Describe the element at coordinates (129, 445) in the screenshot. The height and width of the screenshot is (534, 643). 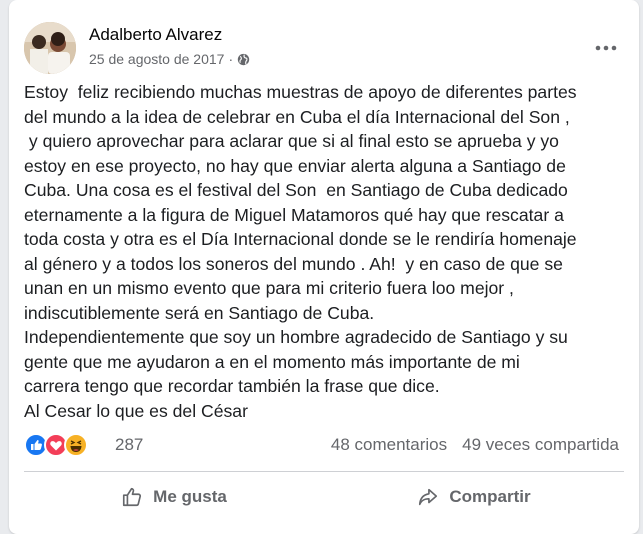
I see `reaction-count: 287` at that location.